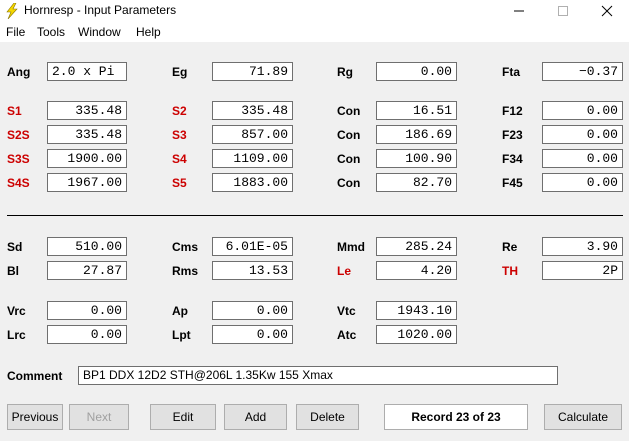  What do you see at coordinates (87, 158) in the screenshot?
I see `param-field: 1900.00` at bounding box center [87, 158].